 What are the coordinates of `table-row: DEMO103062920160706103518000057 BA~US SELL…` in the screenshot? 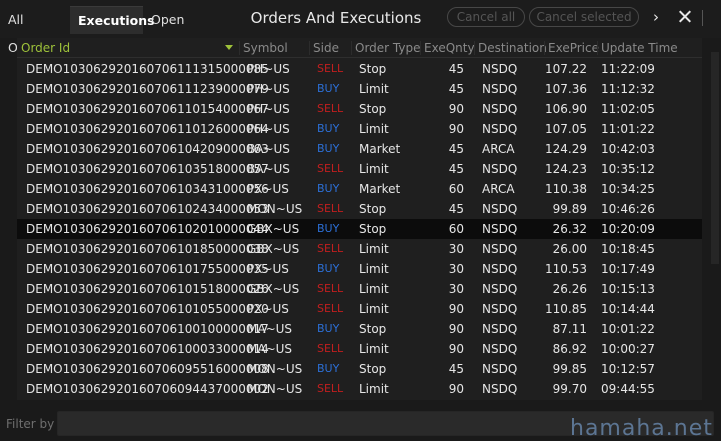 It's located at (359, 169).